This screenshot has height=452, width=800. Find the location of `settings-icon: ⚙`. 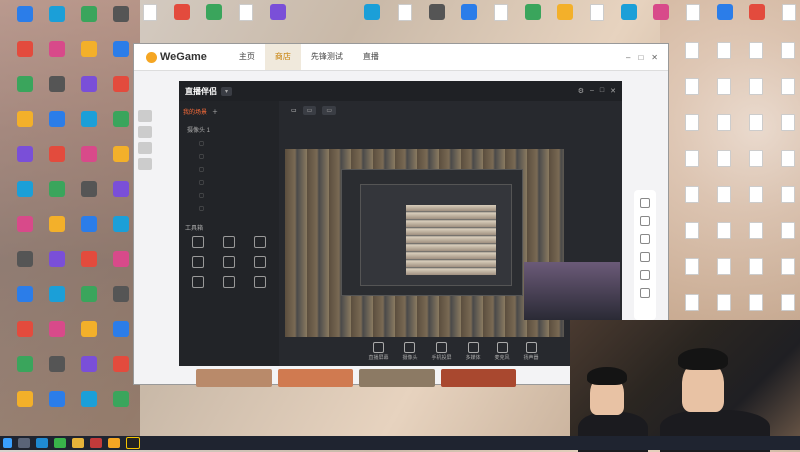

settings-icon: ⚙ is located at coordinates (581, 91).